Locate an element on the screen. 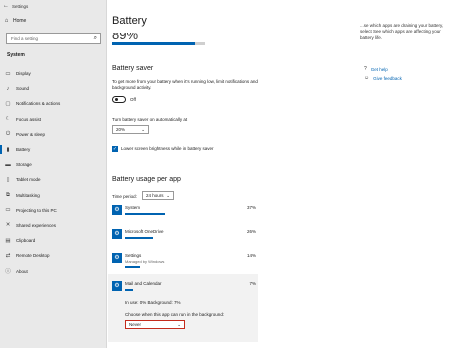 This screenshot has width=450, height=348. auto-threshold-dropdown: 20% ⌄ is located at coordinates (130, 129).